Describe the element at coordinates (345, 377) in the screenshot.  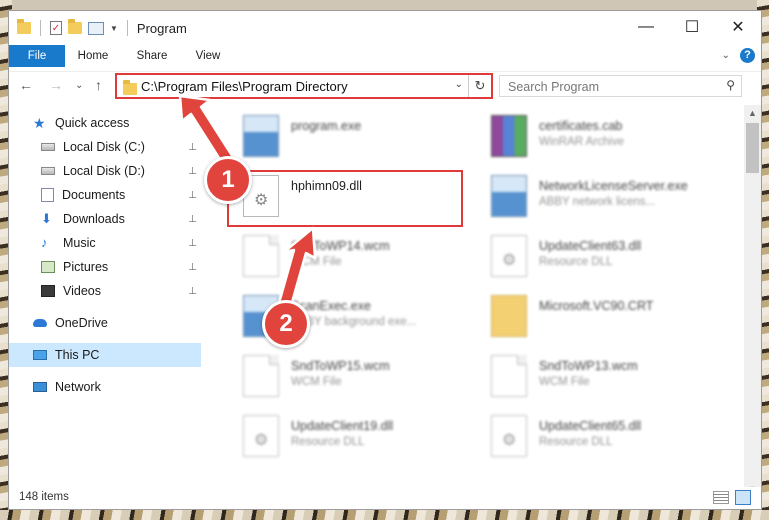
I see `file-item: SndToWP15.wcm WCM File` at that location.